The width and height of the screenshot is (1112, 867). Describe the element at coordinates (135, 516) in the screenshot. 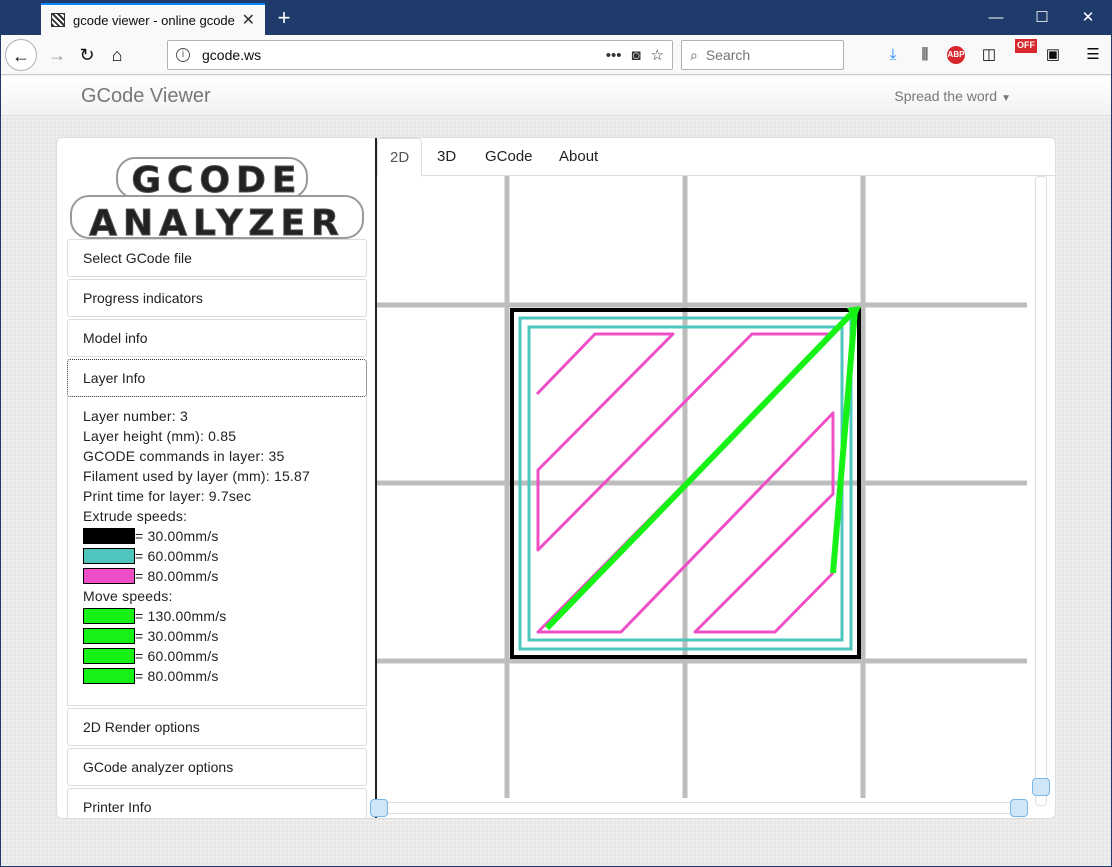

I see `extrude-speeds-title: Extrude speeds:` at that location.